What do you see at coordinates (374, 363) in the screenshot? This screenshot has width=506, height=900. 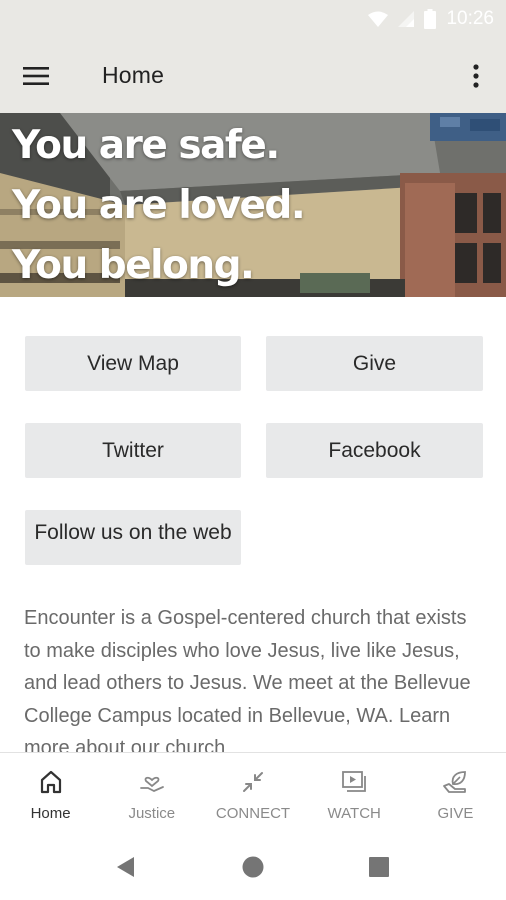 I see `give-button: Give` at bounding box center [374, 363].